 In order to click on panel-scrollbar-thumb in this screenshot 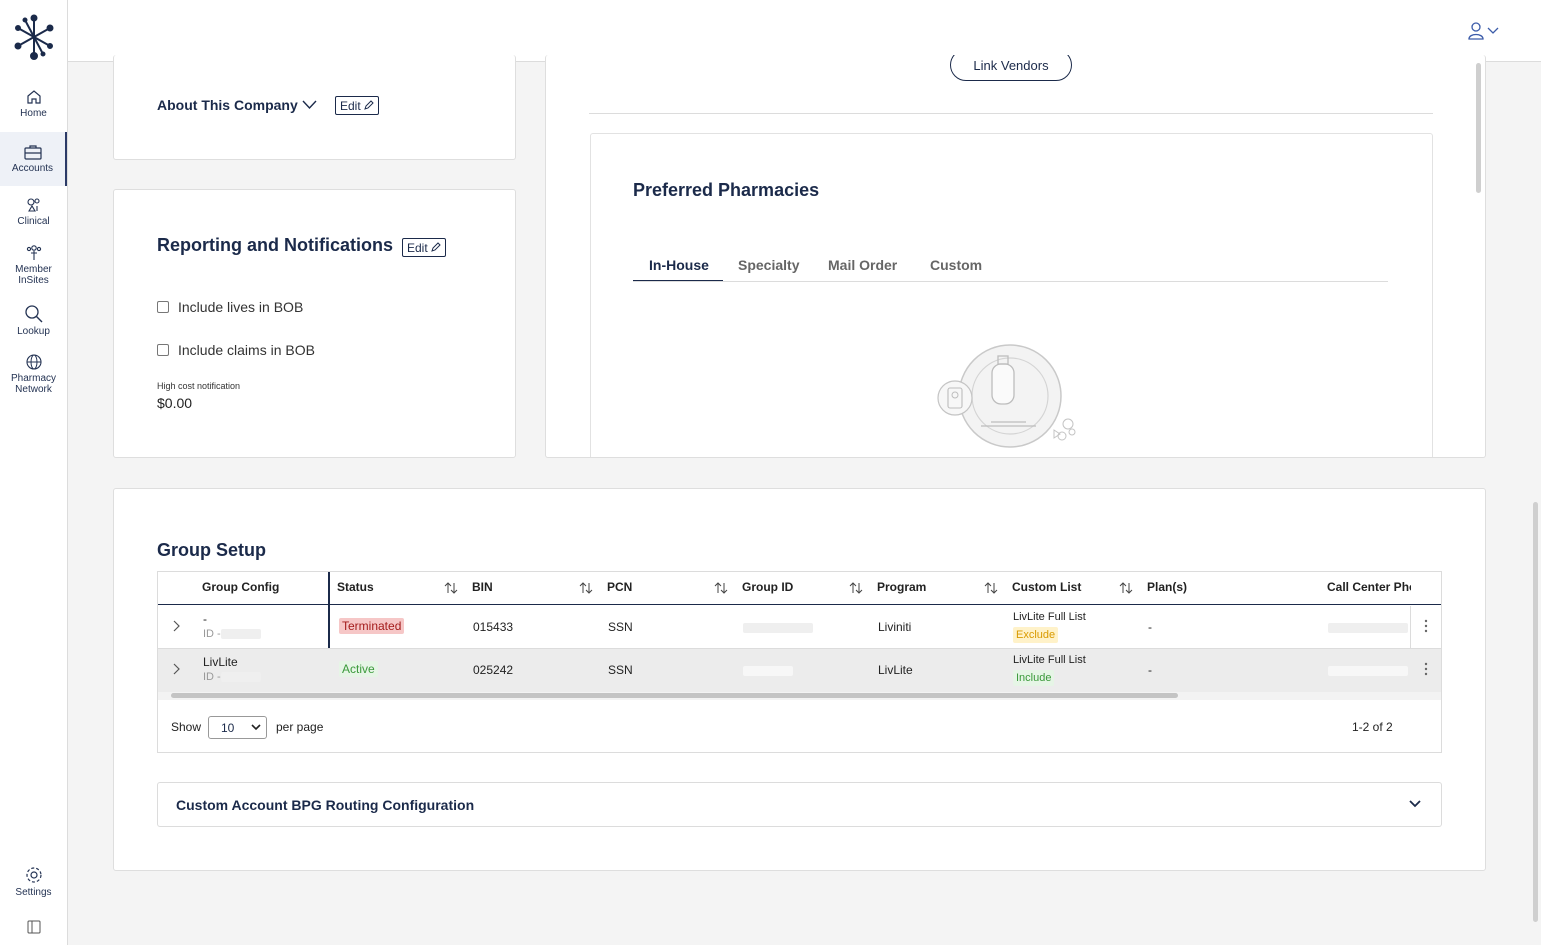, I will do `click(1478, 128)`.